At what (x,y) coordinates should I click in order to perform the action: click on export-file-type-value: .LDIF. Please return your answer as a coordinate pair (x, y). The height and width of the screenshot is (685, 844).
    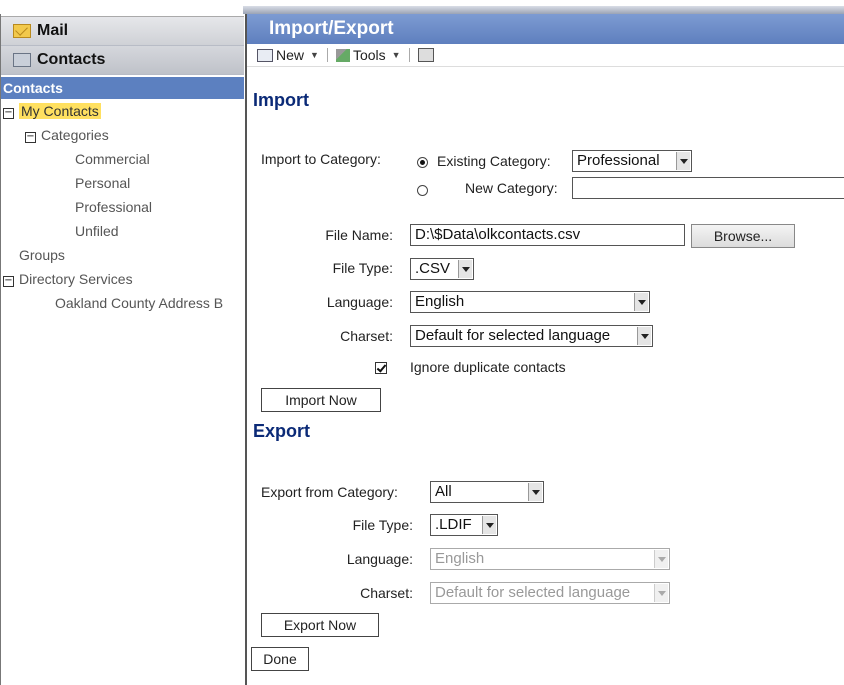
    Looking at the image, I should click on (453, 524).